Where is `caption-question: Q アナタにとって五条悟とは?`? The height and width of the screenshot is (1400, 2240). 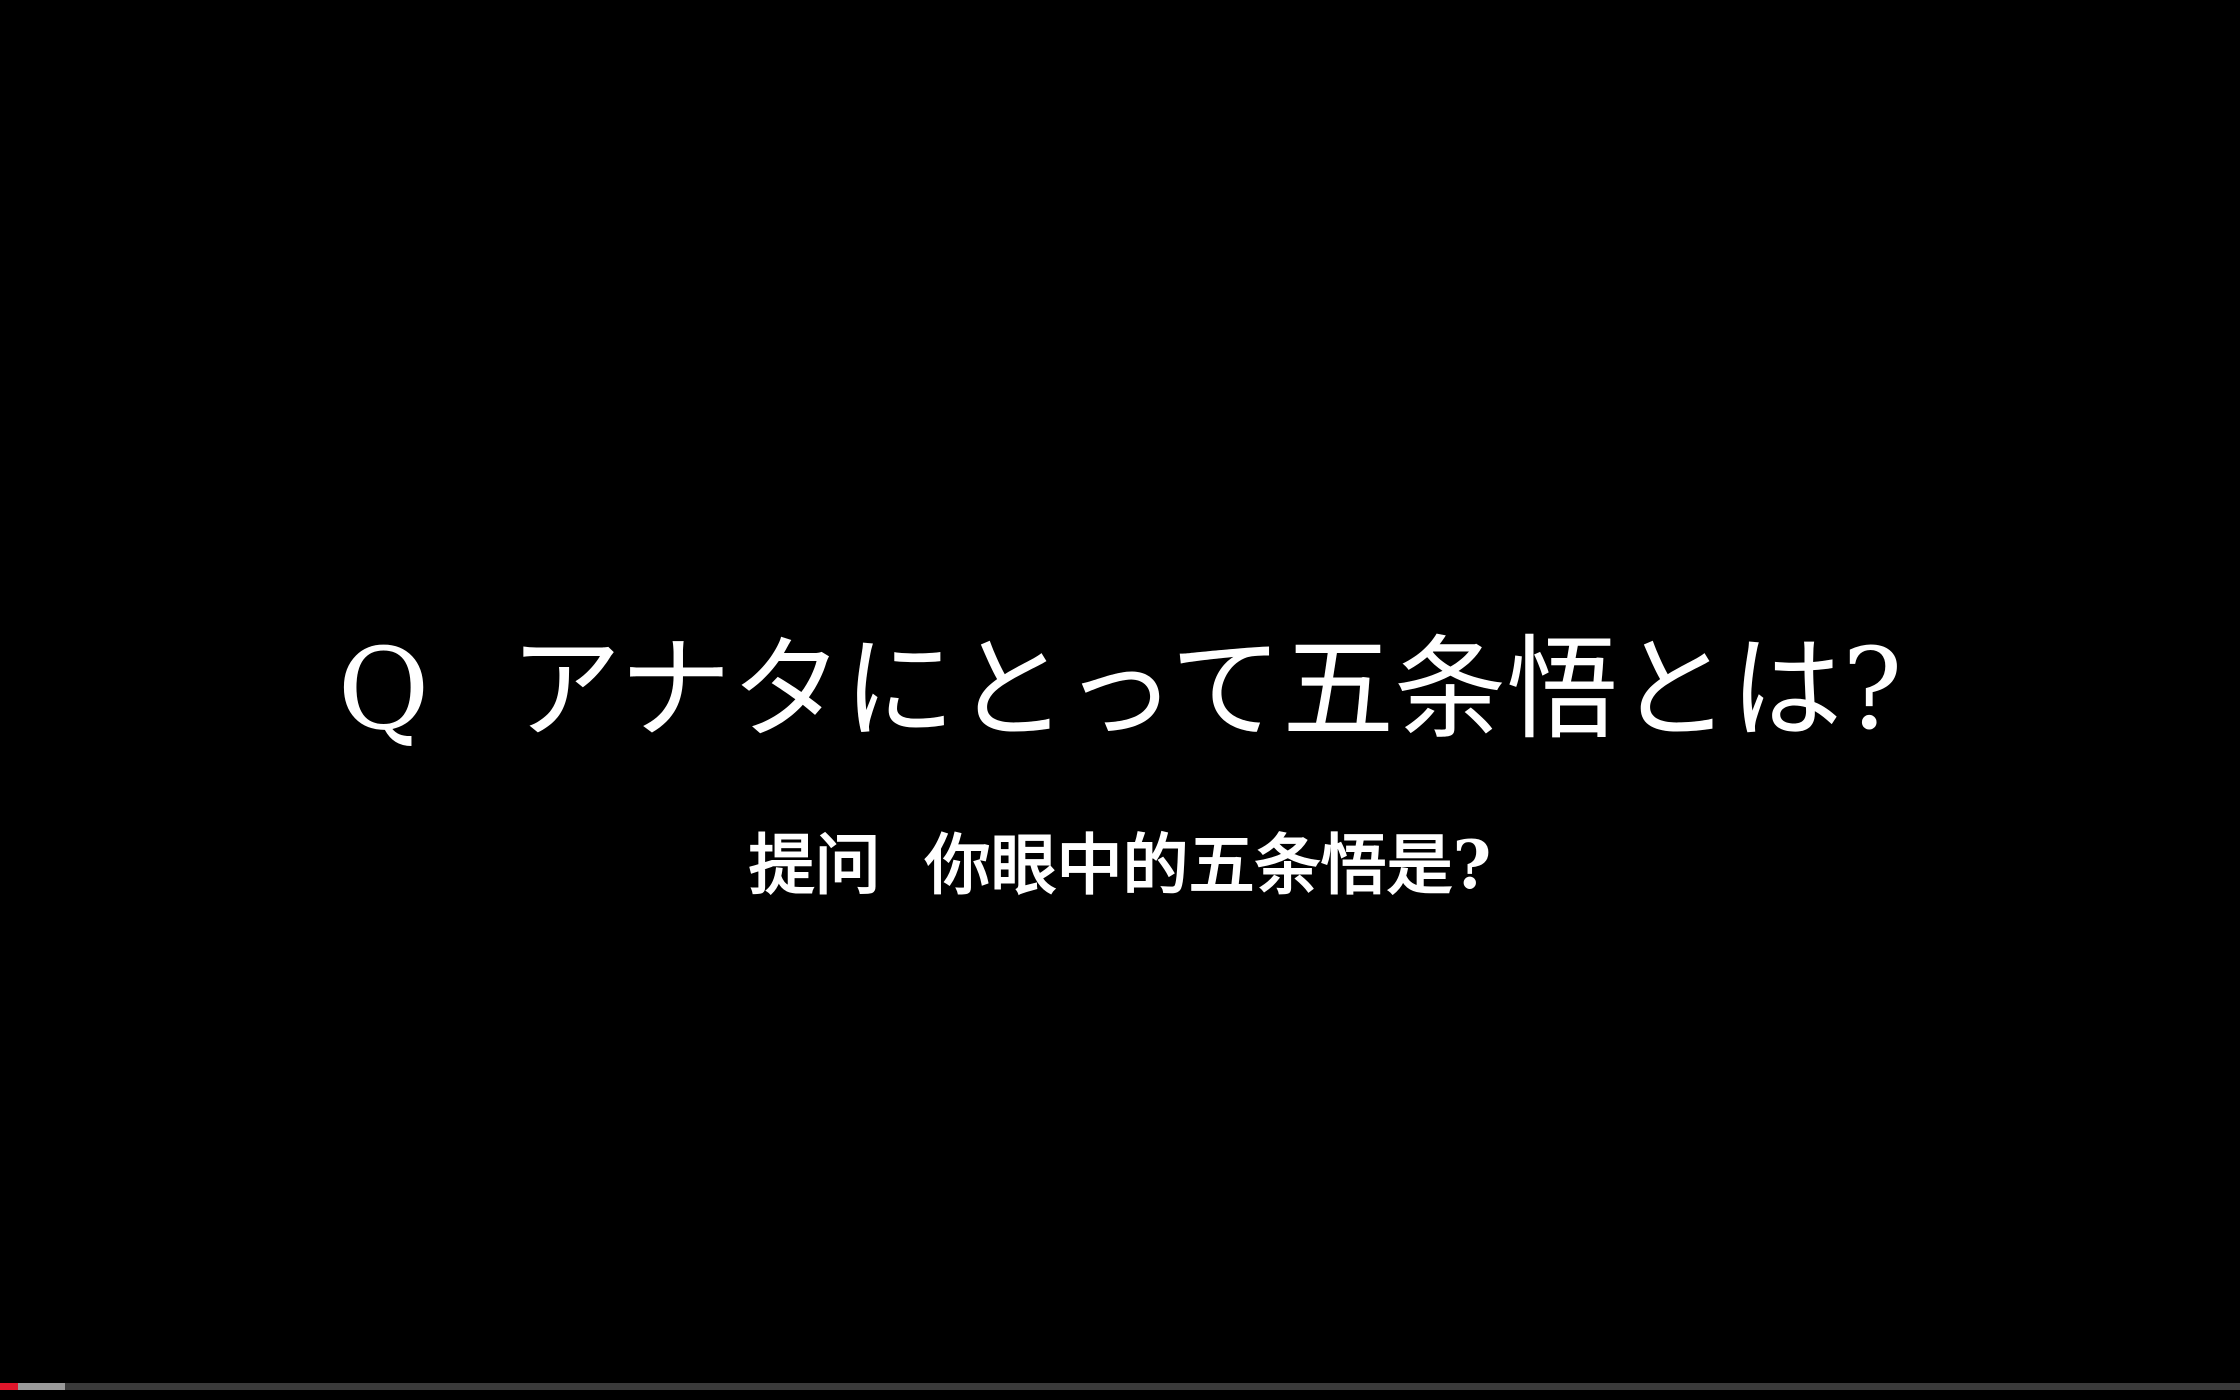 caption-question: Q アナタにとって五条悟とは? is located at coordinates (1120, 690).